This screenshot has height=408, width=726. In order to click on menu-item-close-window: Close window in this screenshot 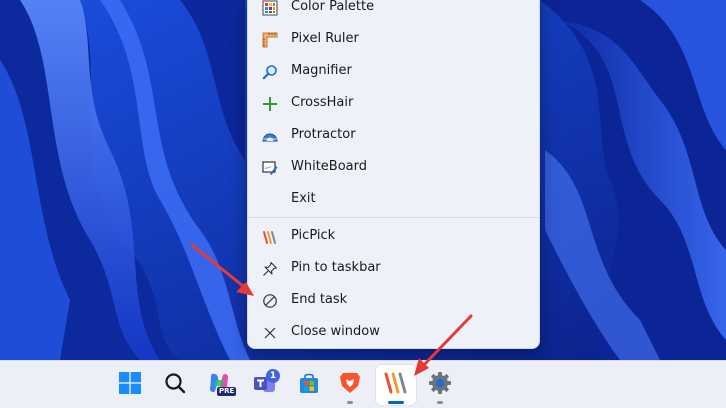, I will do `click(393, 333)`.